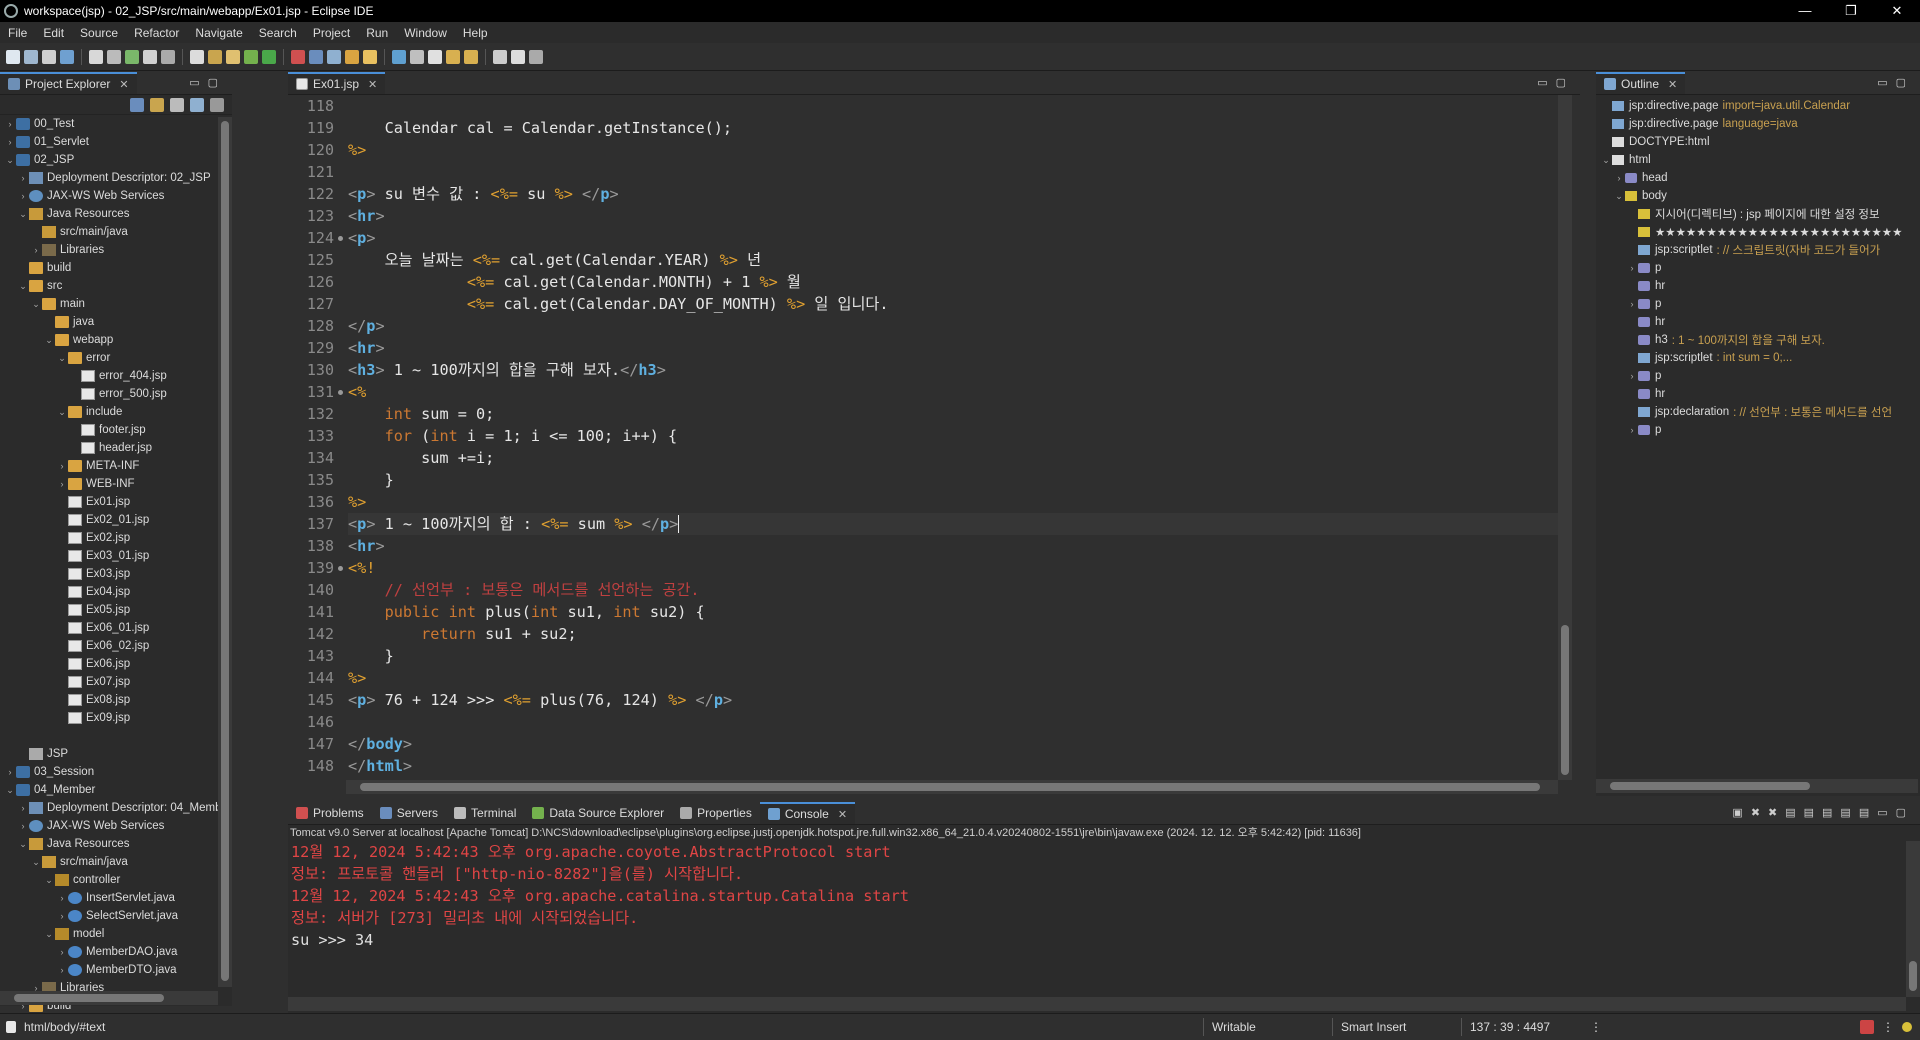  What do you see at coordinates (425, 33) in the screenshot?
I see `menu-window: Window` at bounding box center [425, 33].